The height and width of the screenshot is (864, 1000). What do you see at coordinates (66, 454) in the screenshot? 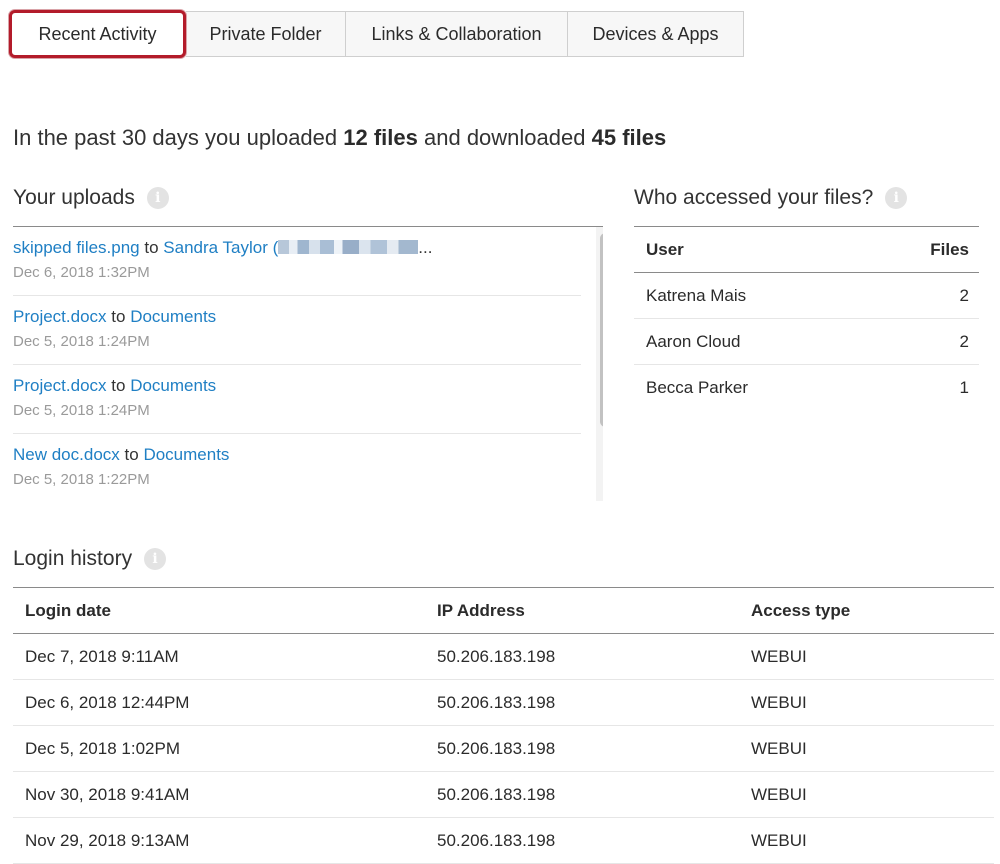
I see `upload-file-link: New doc.docx` at bounding box center [66, 454].